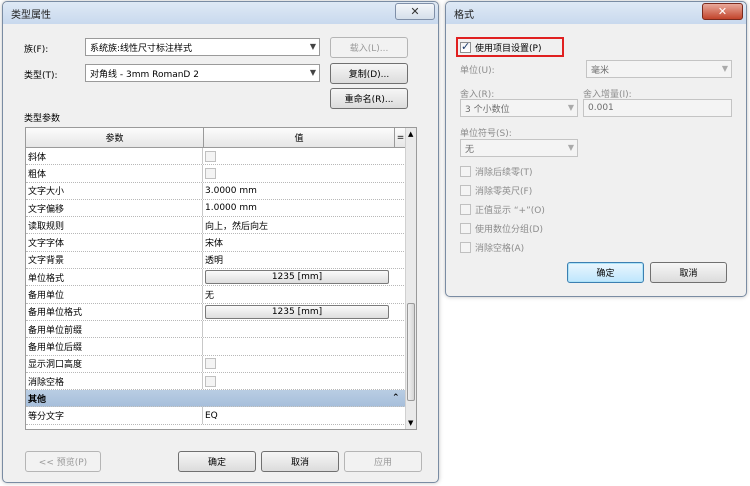 Image resolution: width=750 pixels, height=486 pixels. What do you see at coordinates (596, 13) in the screenshot?
I see `format-titlebar: 格式` at bounding box center [596, 13].